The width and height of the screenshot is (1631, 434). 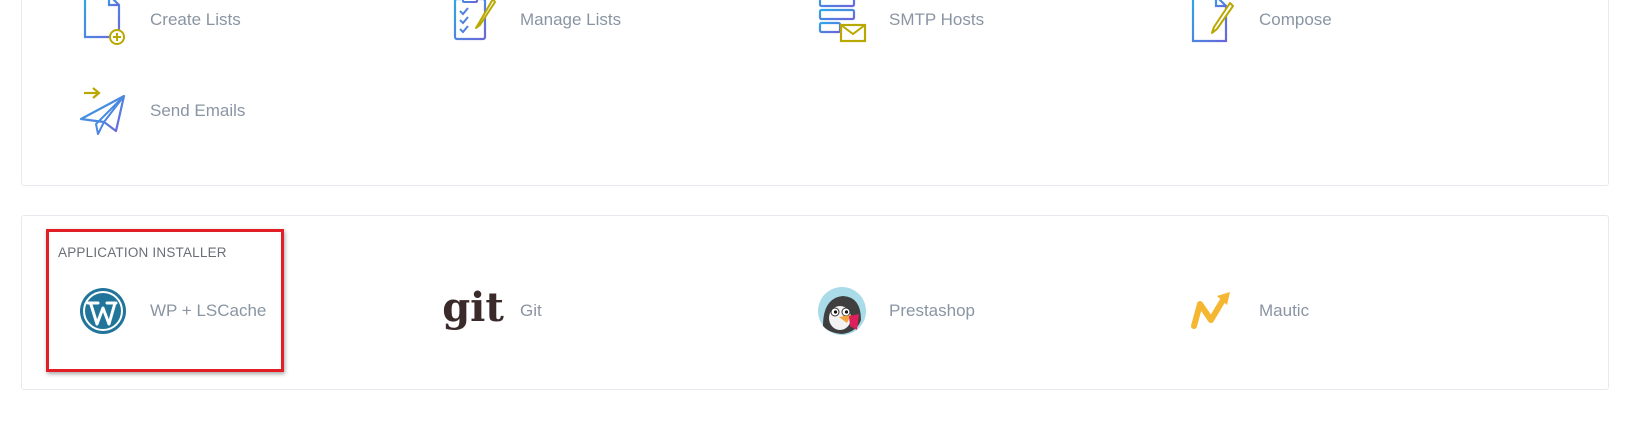 I want to click on send-email-icon, so click(x=103, y=111).